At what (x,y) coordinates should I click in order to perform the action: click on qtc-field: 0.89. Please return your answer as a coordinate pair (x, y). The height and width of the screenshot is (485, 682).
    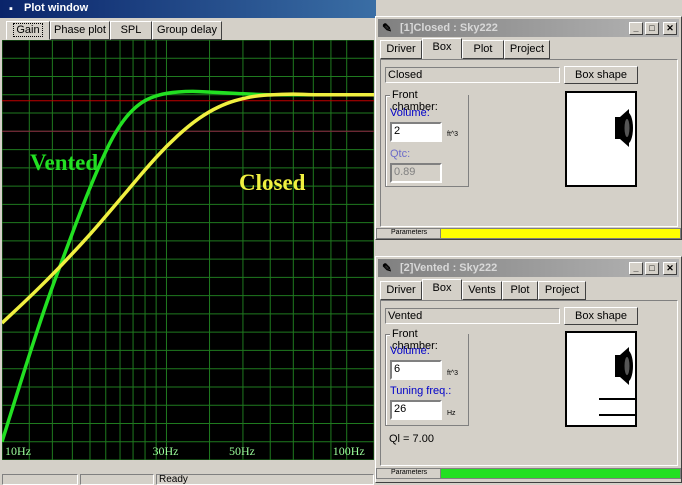
    Looking at the image, I should click on (416, 173).